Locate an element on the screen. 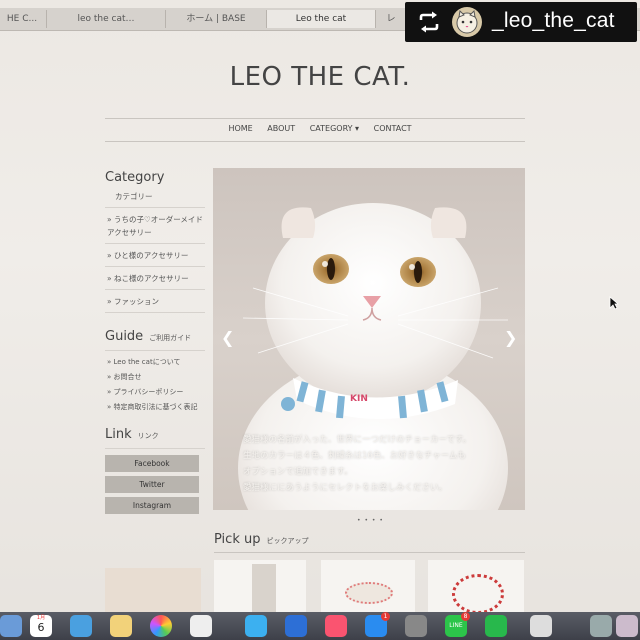 This screenshot has width=640, height=640. category-item: » ねこ様のアクセサリー is located at coordinates (155, 278).